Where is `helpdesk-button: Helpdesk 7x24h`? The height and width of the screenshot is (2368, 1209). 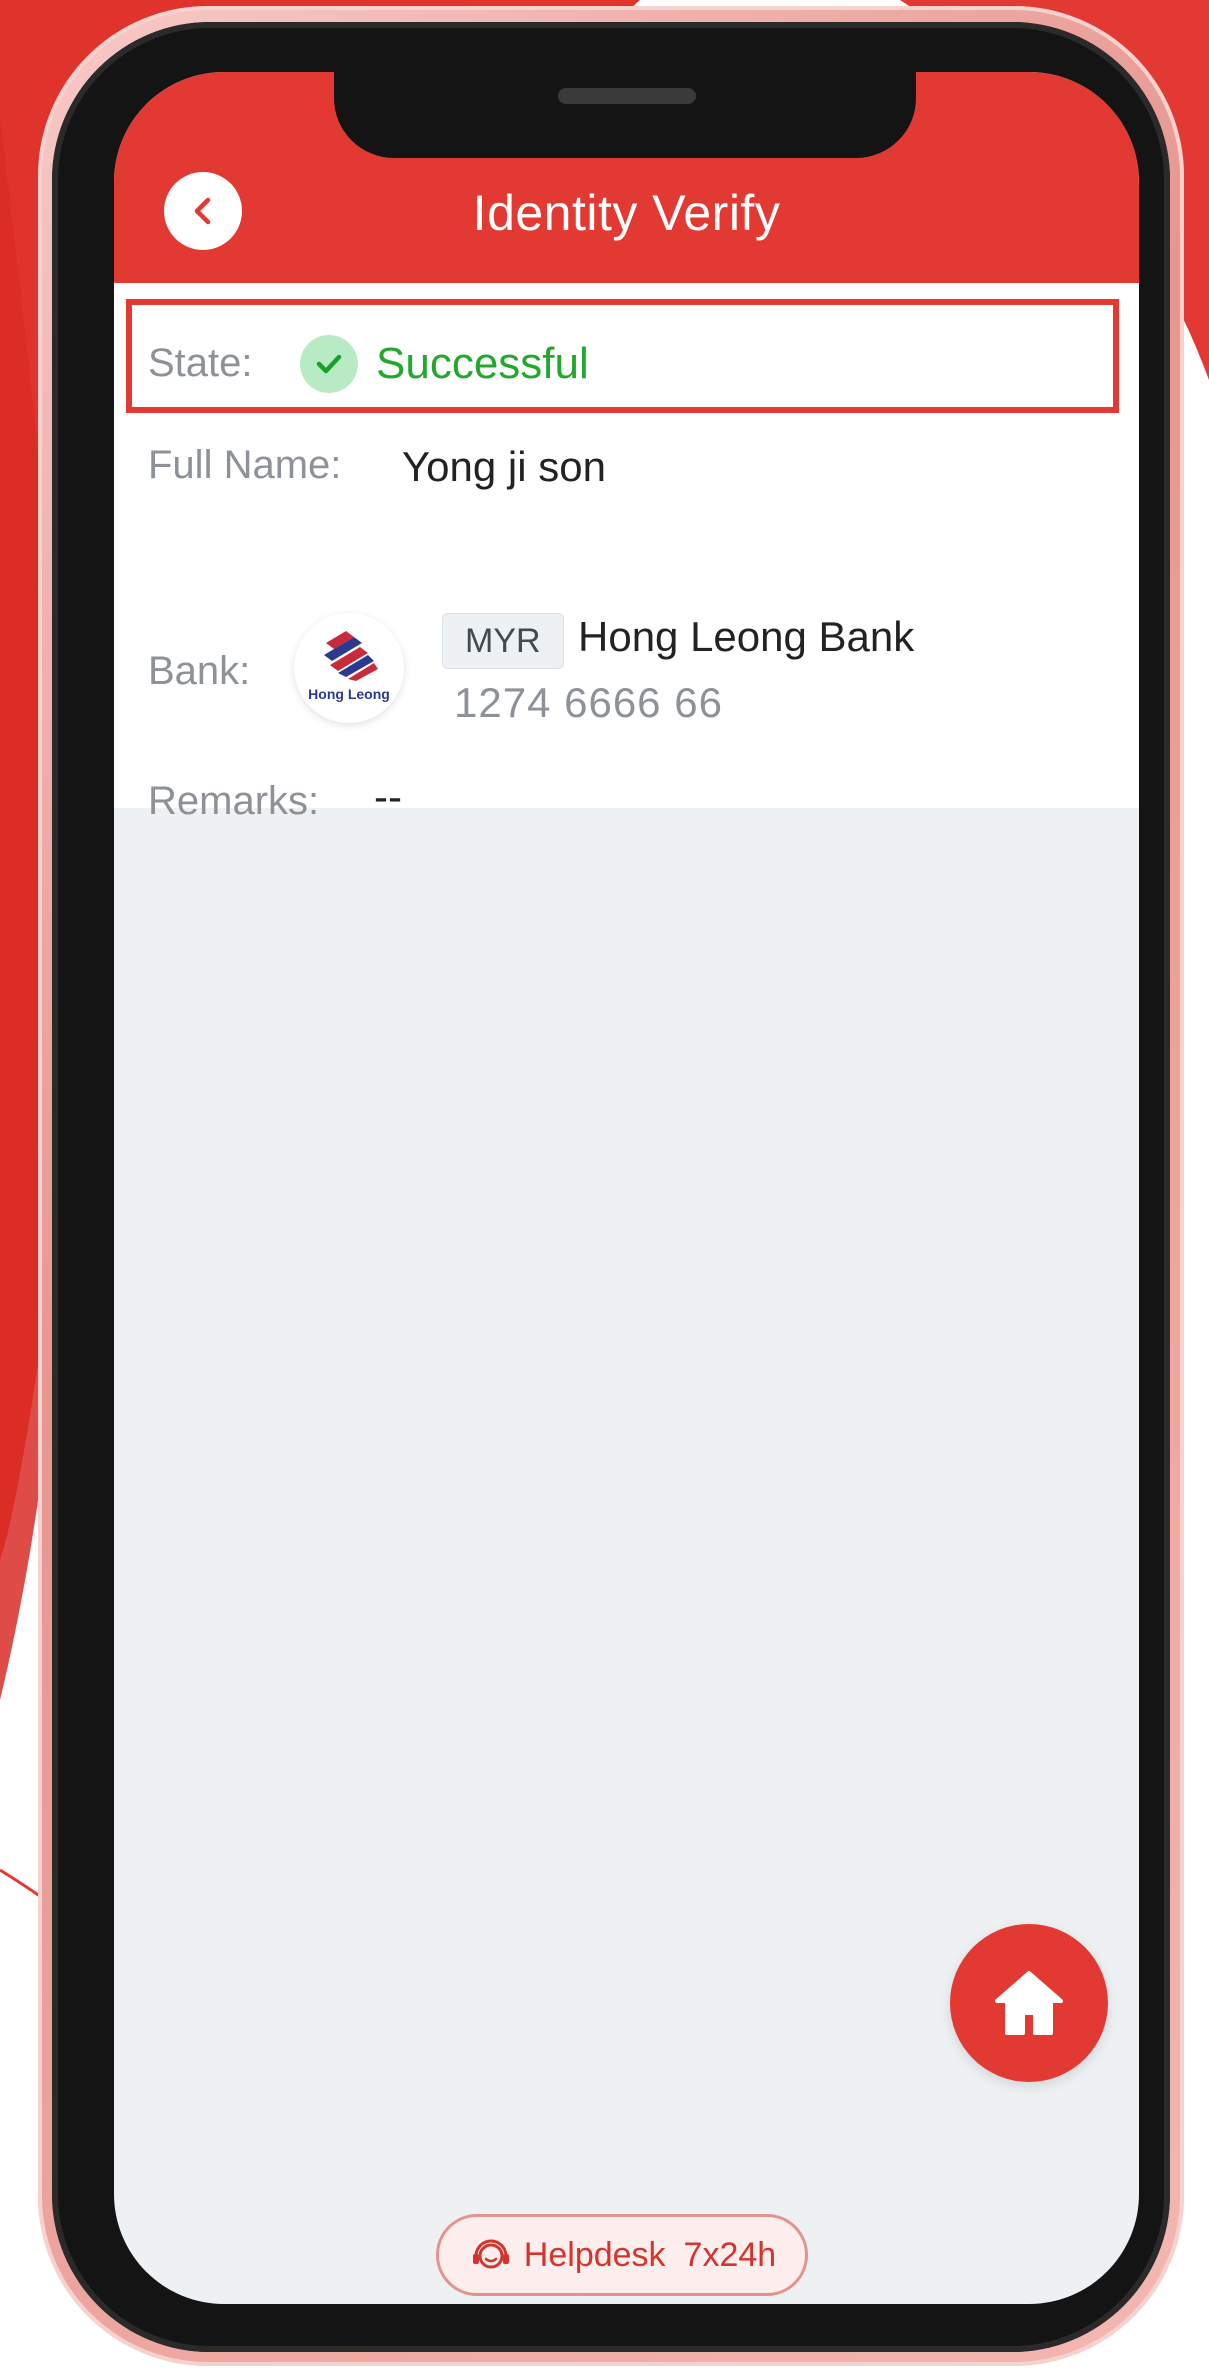 helpdesk-button: Helpdesk 7x24h is located at coordinates (622, 2255).